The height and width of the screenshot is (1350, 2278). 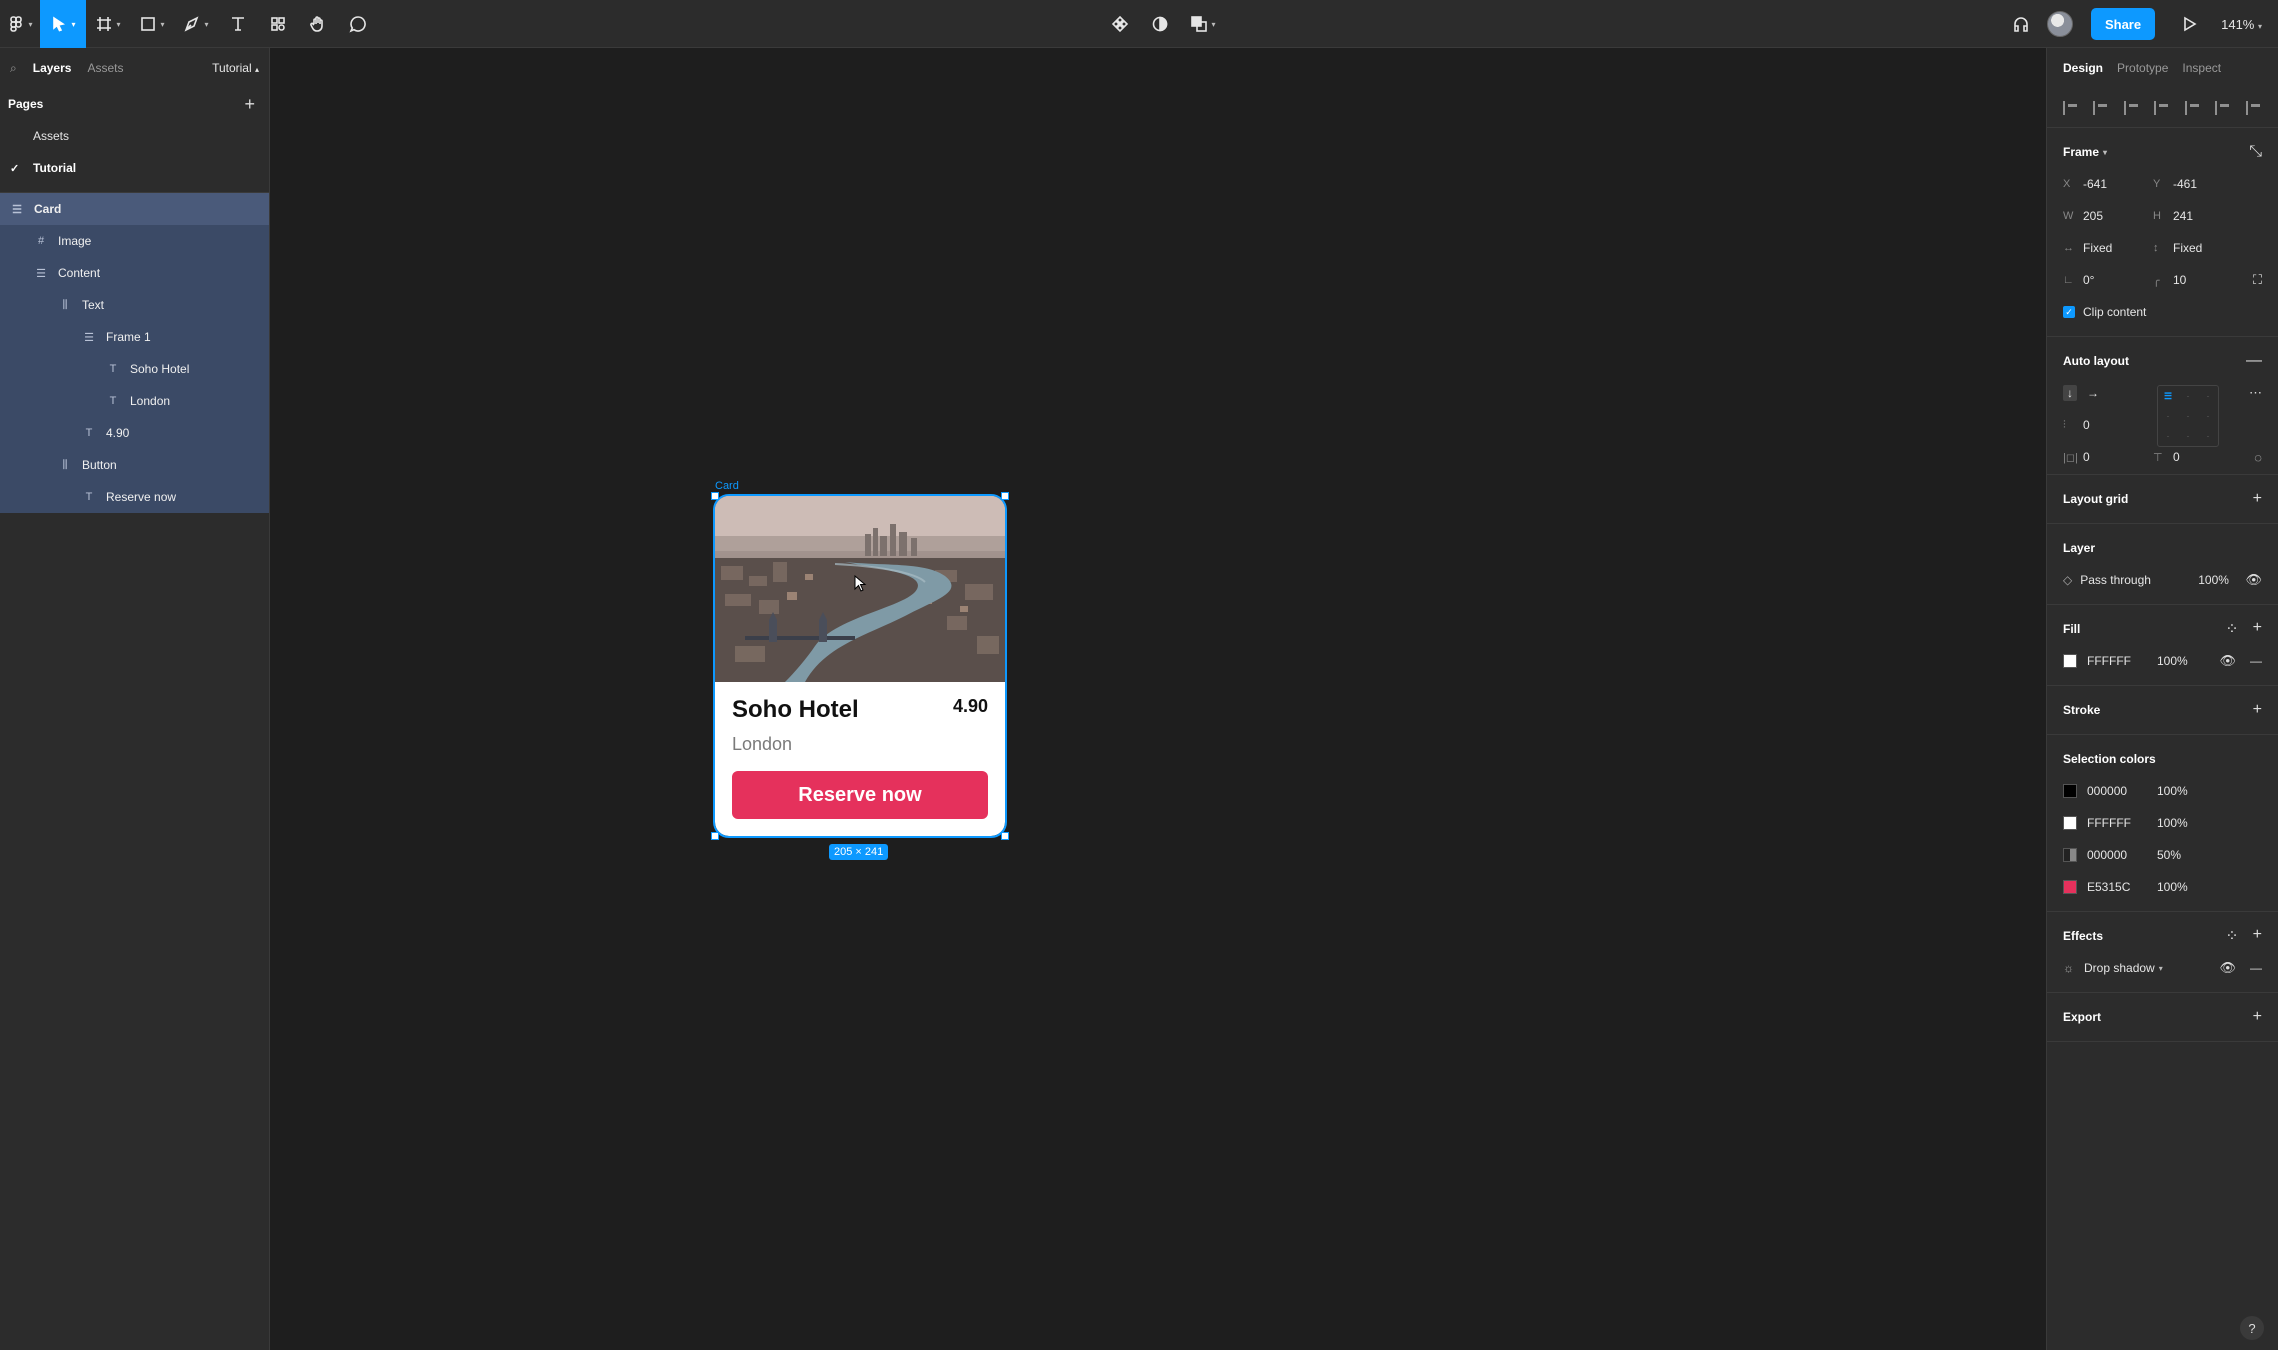 What do you see at coordinates (134, 433) in the screenshot?
I see `layer-rating: T 4.90` at bounding box center [134, 433].